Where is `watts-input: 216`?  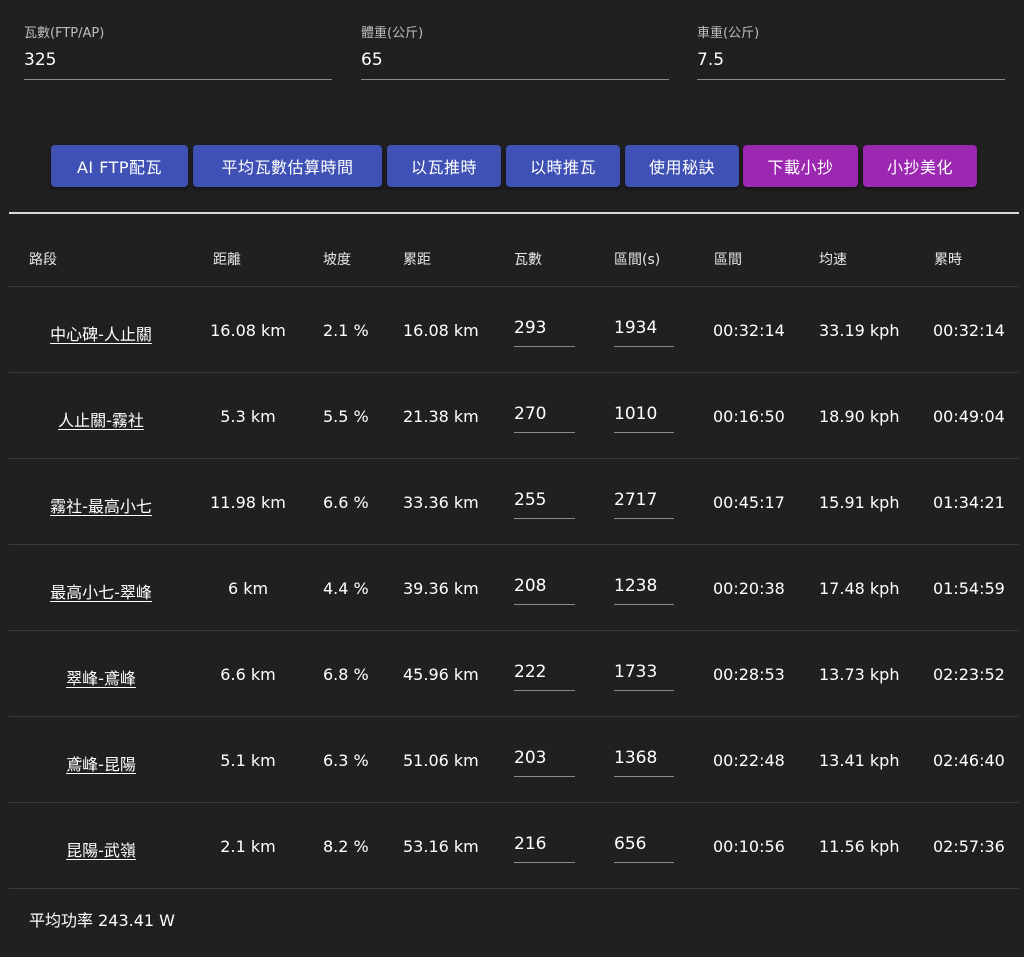
watts-input: 216 is located at coordinates (544, 848).